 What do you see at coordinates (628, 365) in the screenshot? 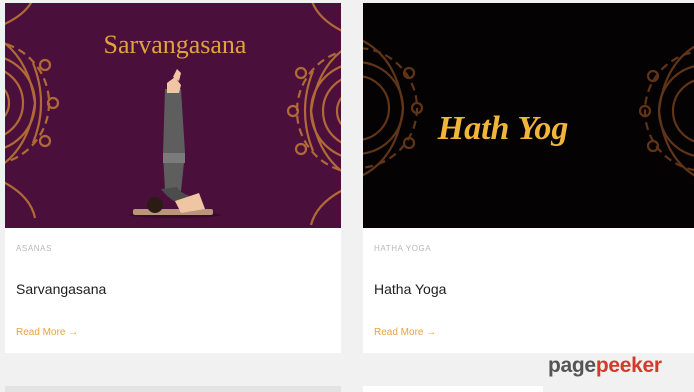
I see `watermark-part: peeker` at bounding box center [628, 365].